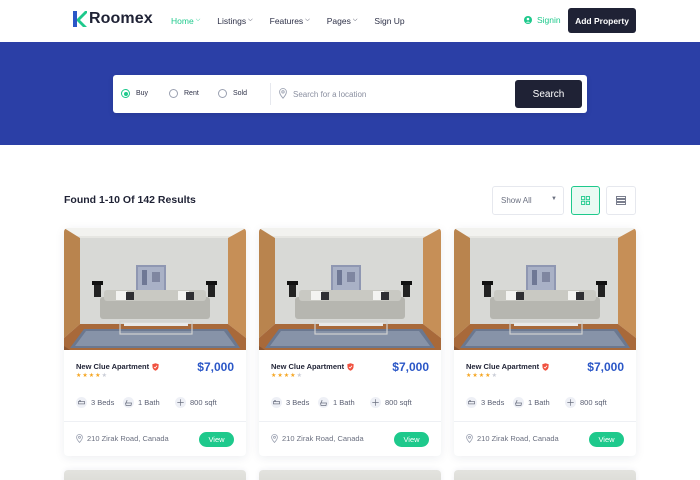  I want to click on grid-view-button, so click(585, 200).